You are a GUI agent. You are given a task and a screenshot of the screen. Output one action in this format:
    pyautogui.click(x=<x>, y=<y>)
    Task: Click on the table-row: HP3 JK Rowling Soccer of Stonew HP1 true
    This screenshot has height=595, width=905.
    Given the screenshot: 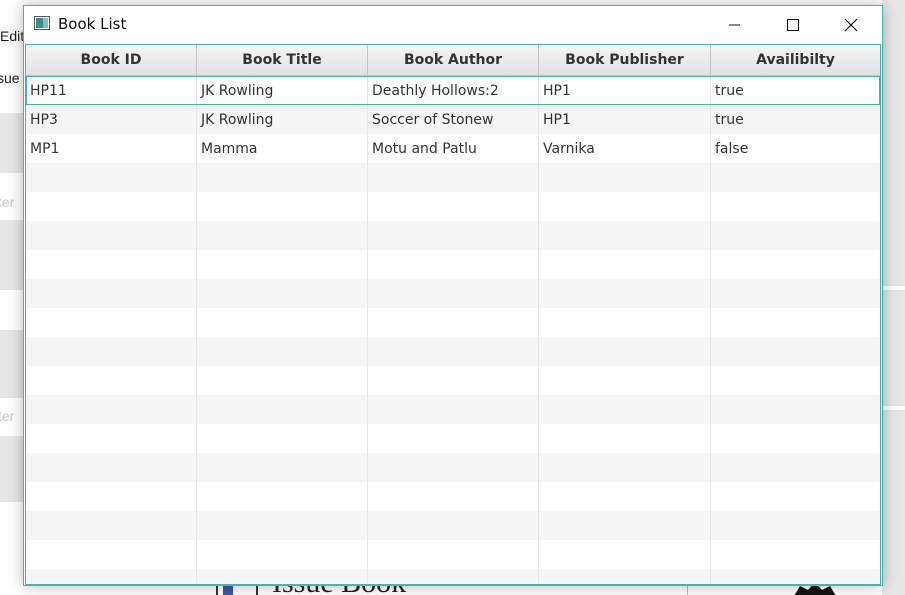 What is the action you would take?
    pyautogui.click(x=453, y=119)
    